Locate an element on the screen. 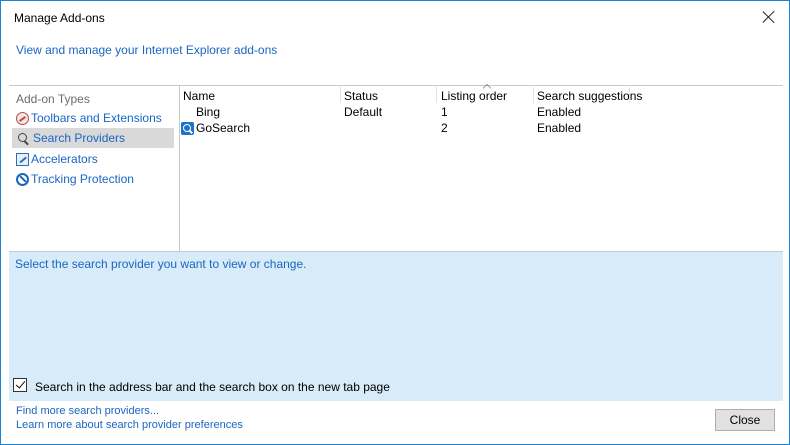 Image resolution: width=790 pixels, height=445 pixels. gosearch-icon is located at coordinates (187, 128).